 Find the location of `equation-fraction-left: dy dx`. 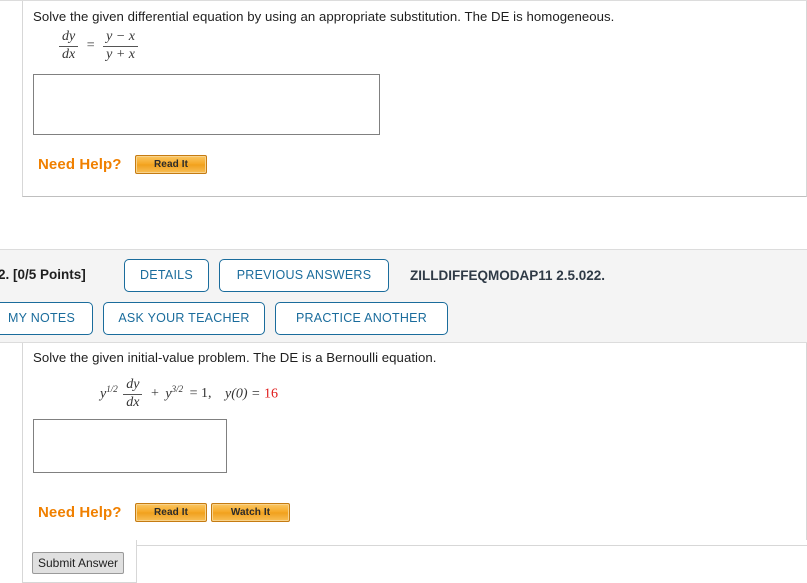

equation-fraction-left: dy dx is located at coordinates (69, 45).